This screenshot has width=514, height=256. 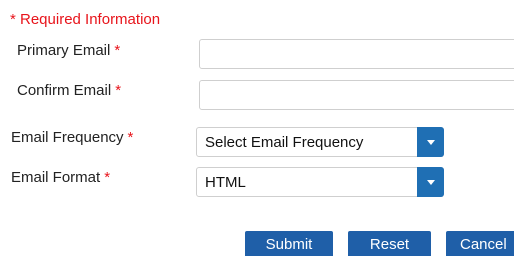 I want to click on email-format-label: Email Format *, so click(x=60, y=177).